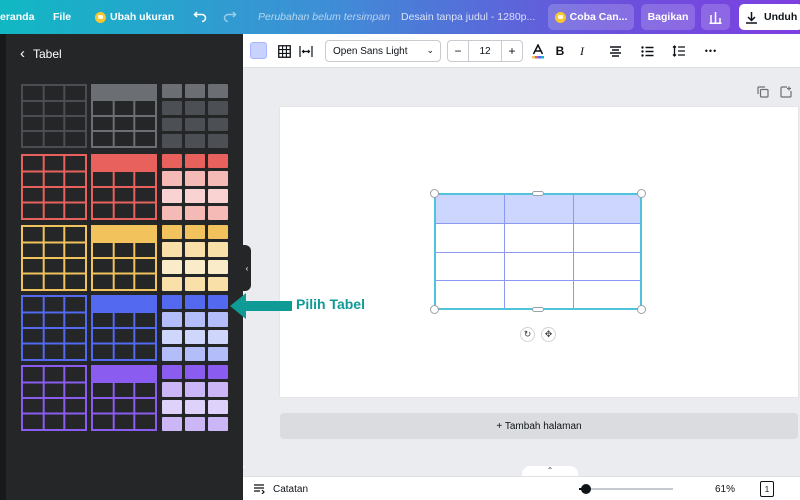 The width and height of the screenshot is (800, 500). Describe the element at coordinates (769, 17) in the screenshot. I see `download-button: Unduh` at that location.